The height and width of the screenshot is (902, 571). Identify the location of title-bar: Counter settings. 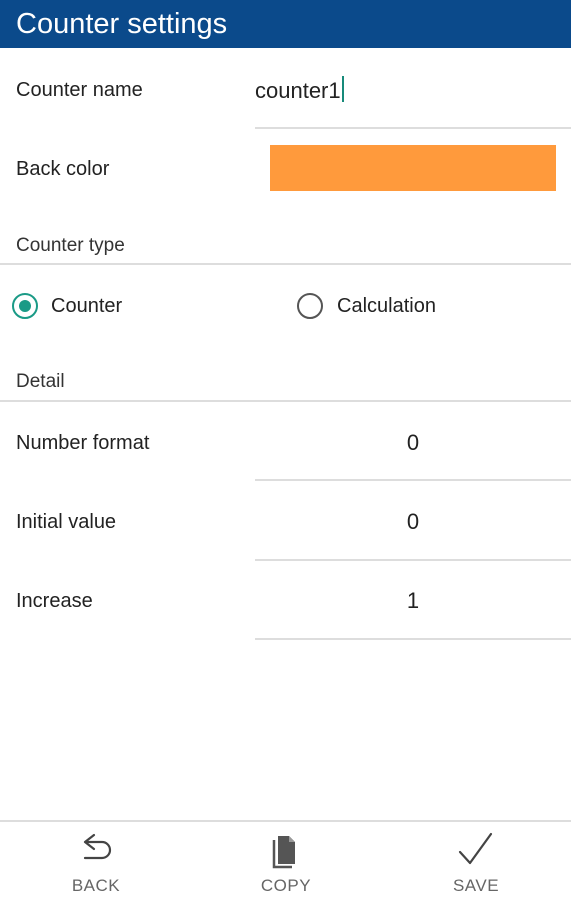
(285, 24).